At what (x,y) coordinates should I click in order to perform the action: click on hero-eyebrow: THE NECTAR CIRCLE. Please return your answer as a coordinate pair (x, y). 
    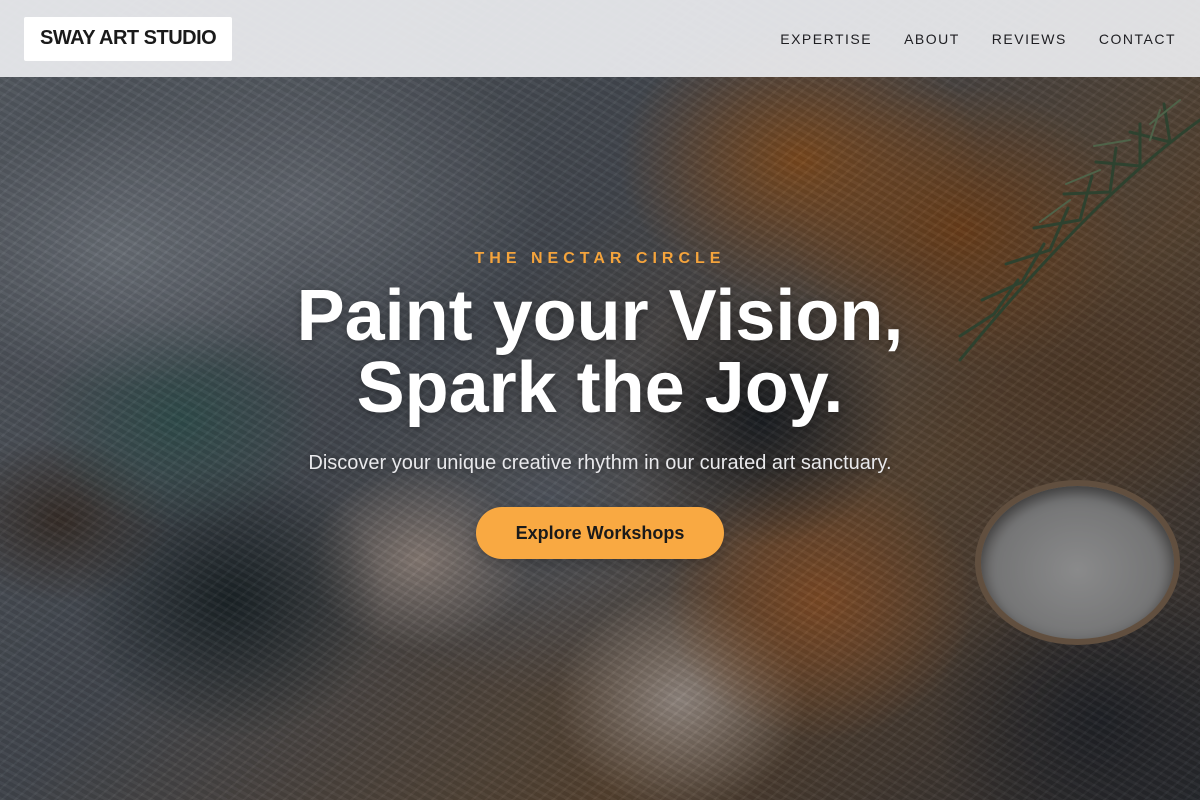
    Looking at the image, I should click on (600, 258).